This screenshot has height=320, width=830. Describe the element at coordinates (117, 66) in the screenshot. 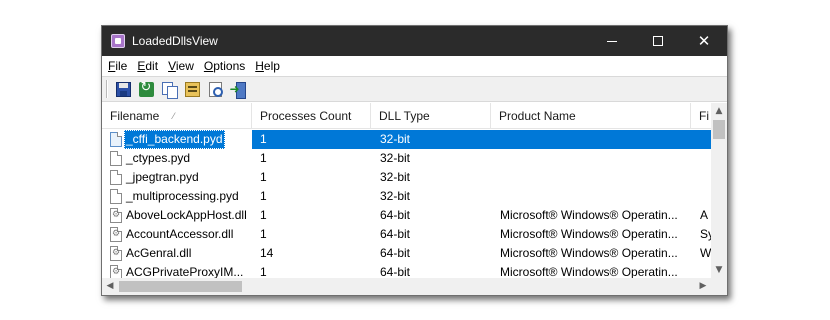

I see `menu-file: File` at that location.